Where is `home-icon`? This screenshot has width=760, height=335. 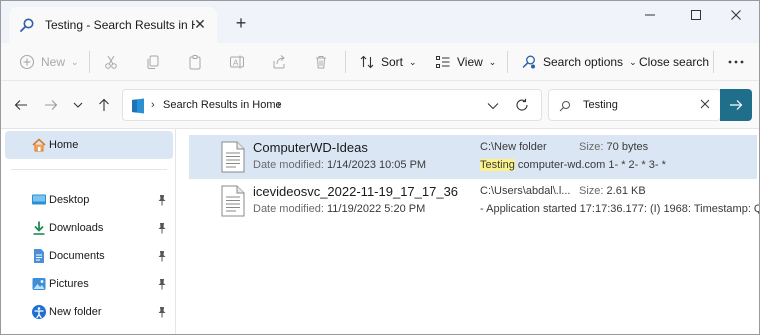
home-icon is located at coordinates (39, 145).